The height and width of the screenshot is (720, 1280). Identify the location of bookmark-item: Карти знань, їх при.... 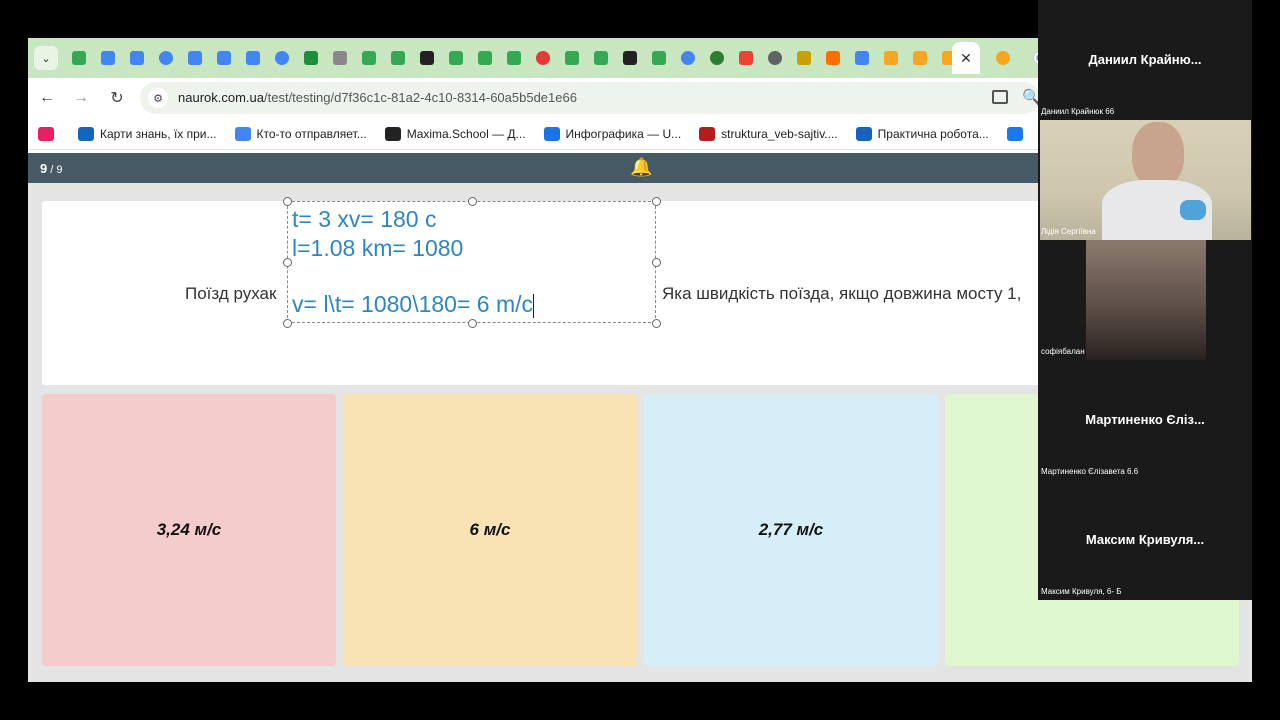
(147, 133).